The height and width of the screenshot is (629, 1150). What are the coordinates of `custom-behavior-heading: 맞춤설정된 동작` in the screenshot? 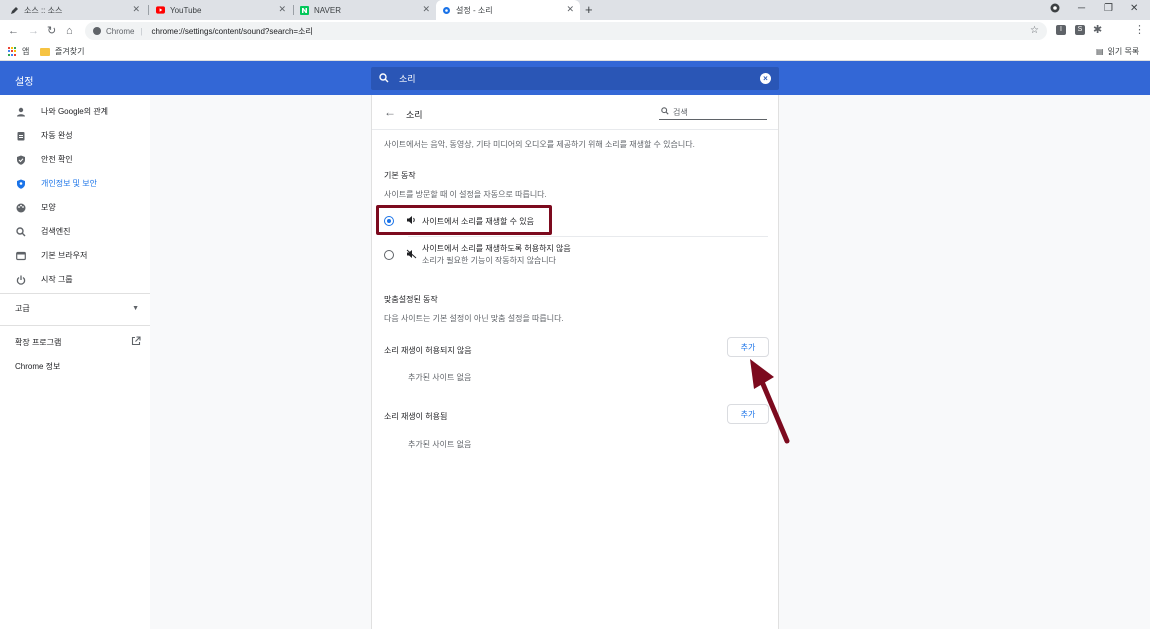 It's located at (411, 299).